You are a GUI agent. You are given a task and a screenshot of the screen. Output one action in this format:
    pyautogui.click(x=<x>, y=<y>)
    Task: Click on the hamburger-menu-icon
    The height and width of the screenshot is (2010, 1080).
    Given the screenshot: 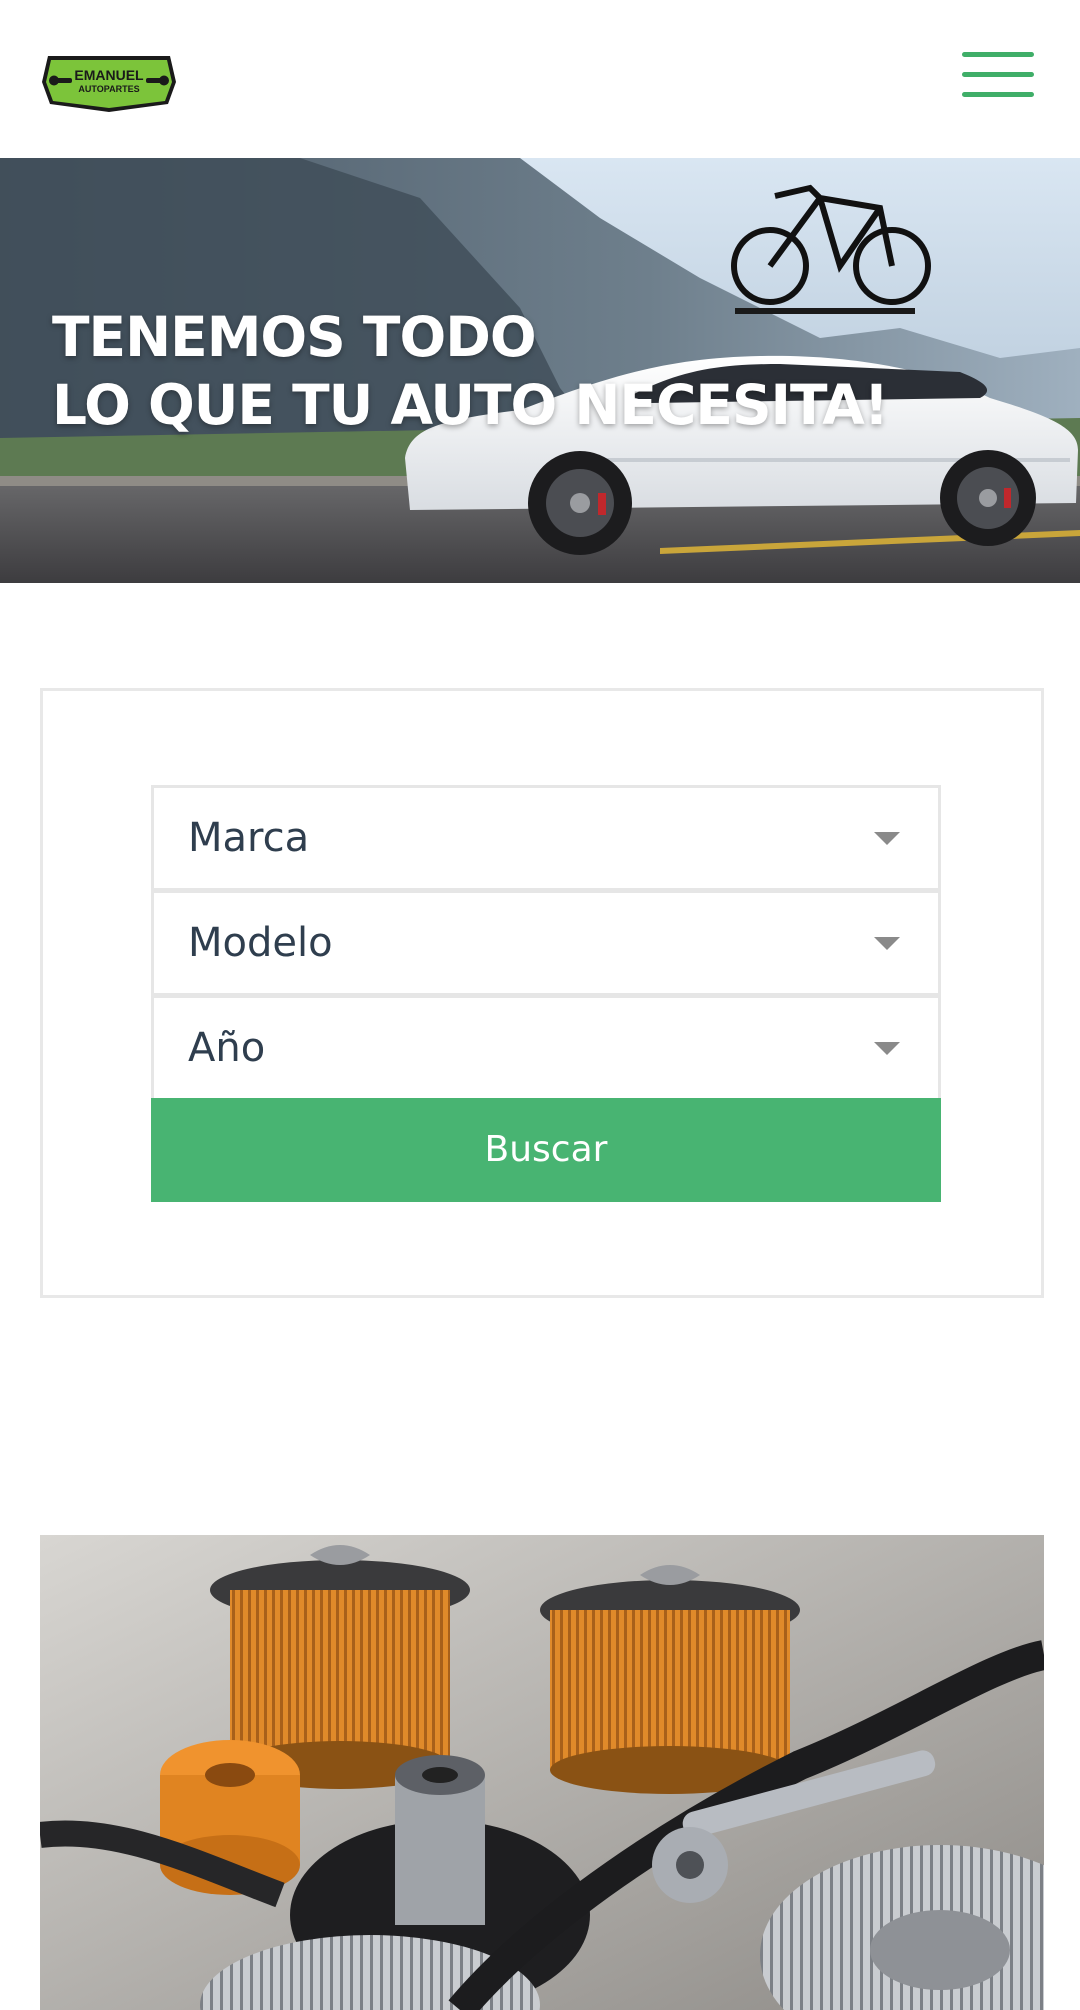 What is the action you would take?
    pyautogui.click(x=998, y=75)
    